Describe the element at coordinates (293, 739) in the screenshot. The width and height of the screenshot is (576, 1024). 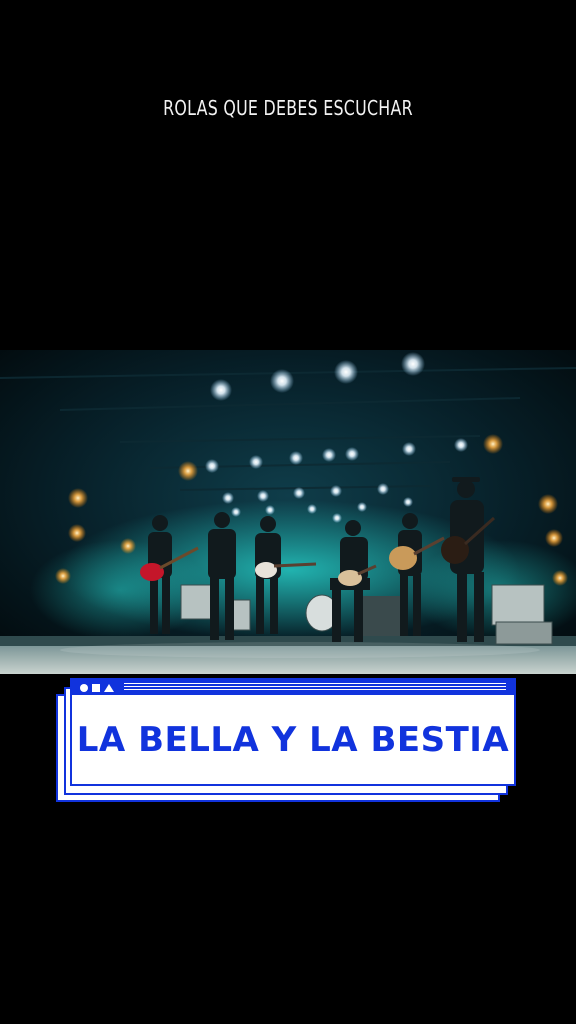
I see `song-title: LA BELLA Y LA BESTIA` at that location.